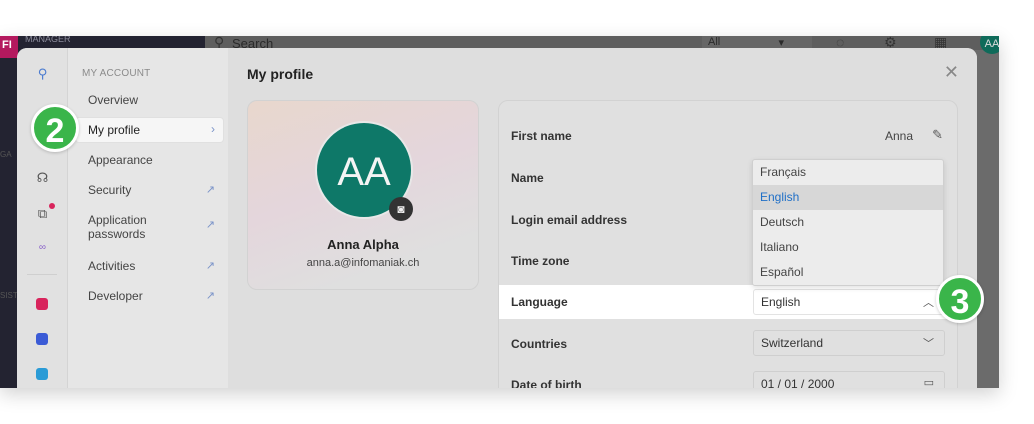  What do you see at coordinates (849, 343) in the screenshot?
I see `countries-select: Switzerland ﹀` at bounding box center [849, 343].